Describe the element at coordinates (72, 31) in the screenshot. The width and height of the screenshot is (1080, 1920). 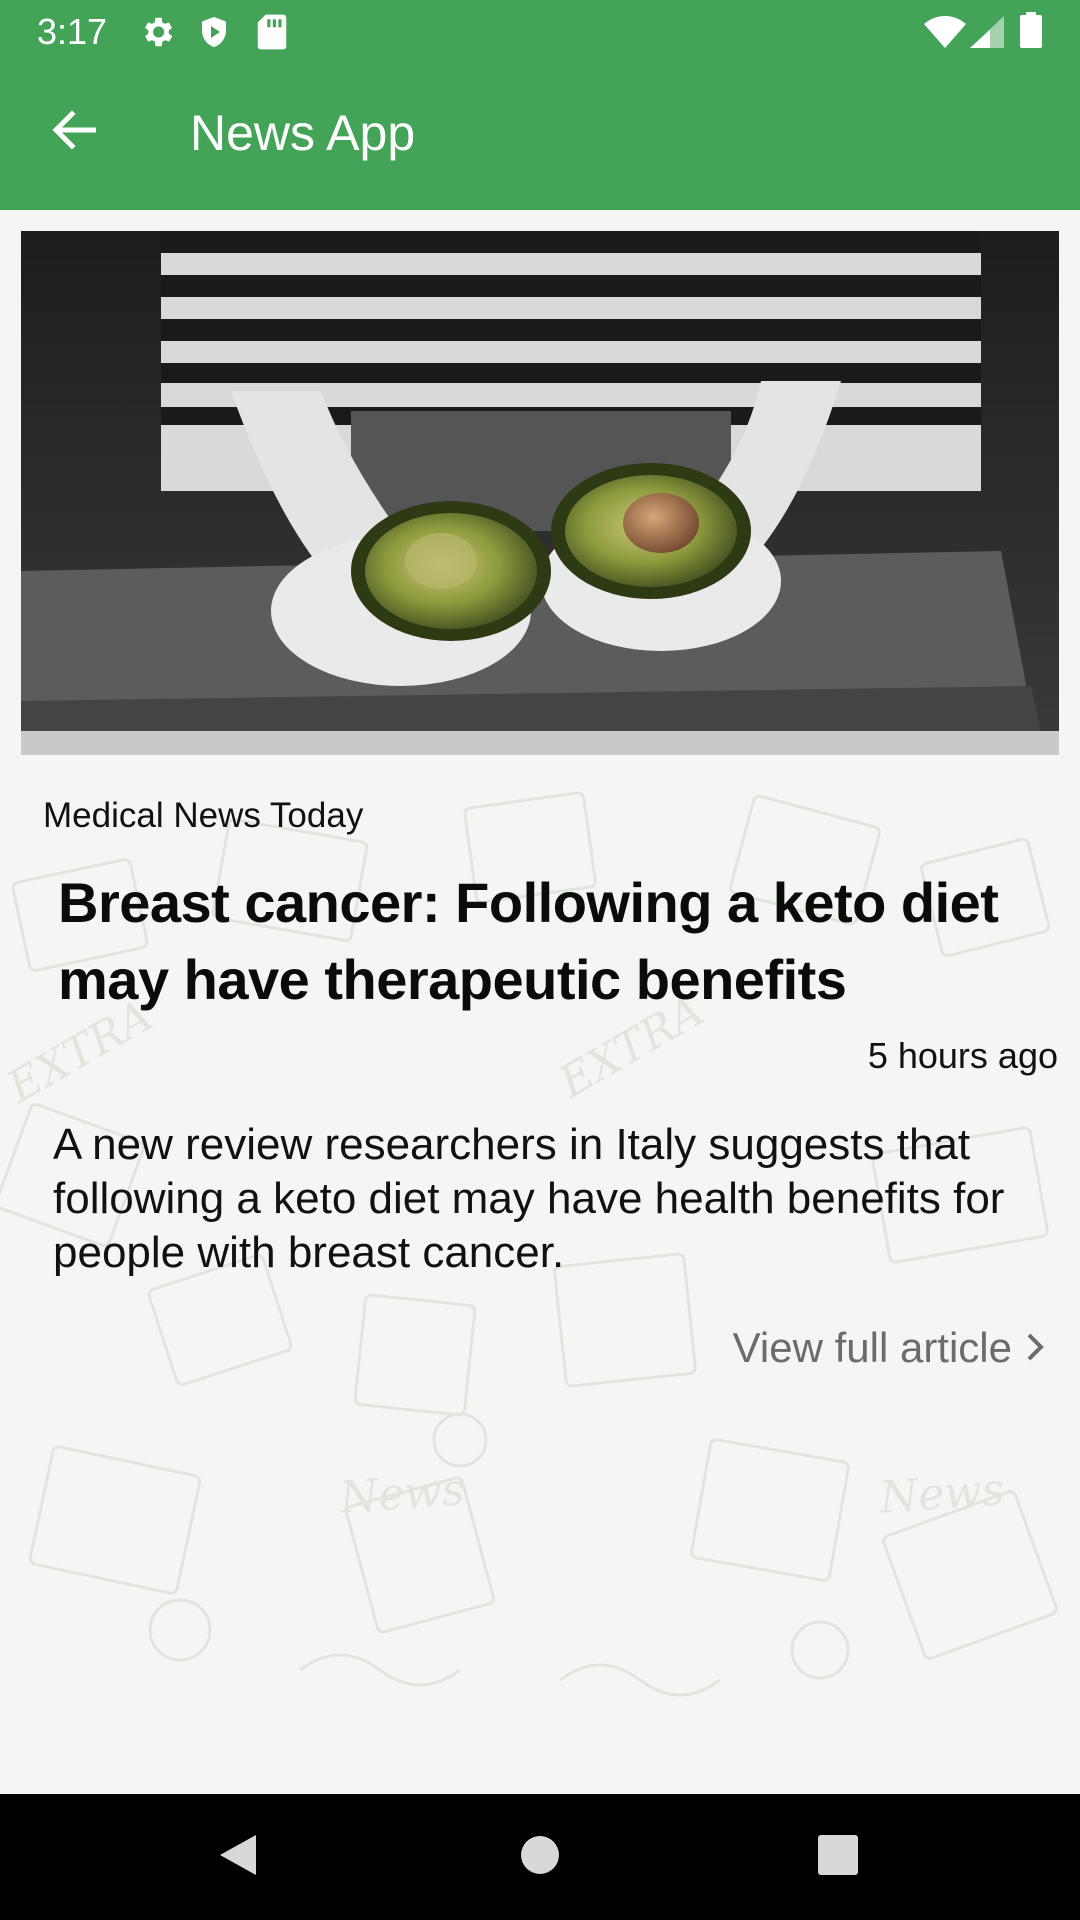
I see `status-time: 3:17` at that location.